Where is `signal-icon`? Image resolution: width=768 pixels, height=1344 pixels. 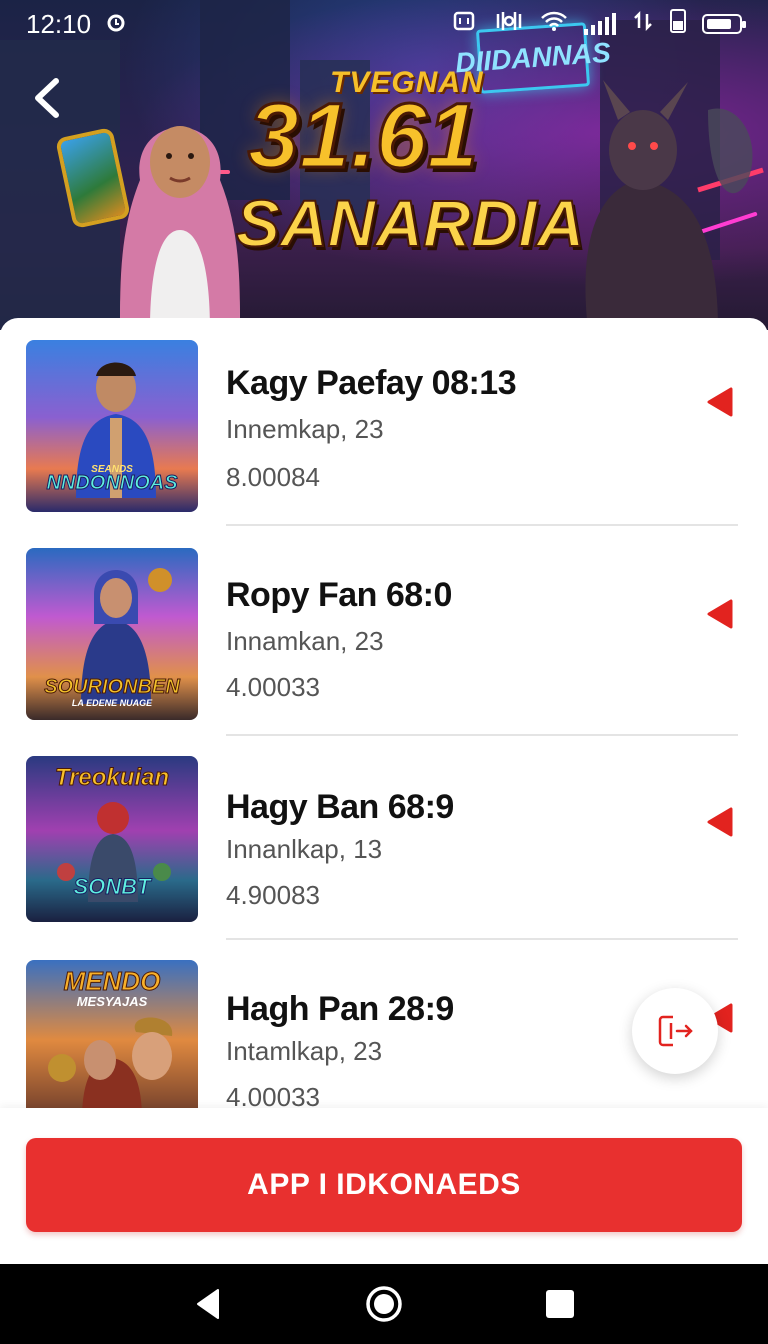 signal-icon is located at coordinates (600, 24).